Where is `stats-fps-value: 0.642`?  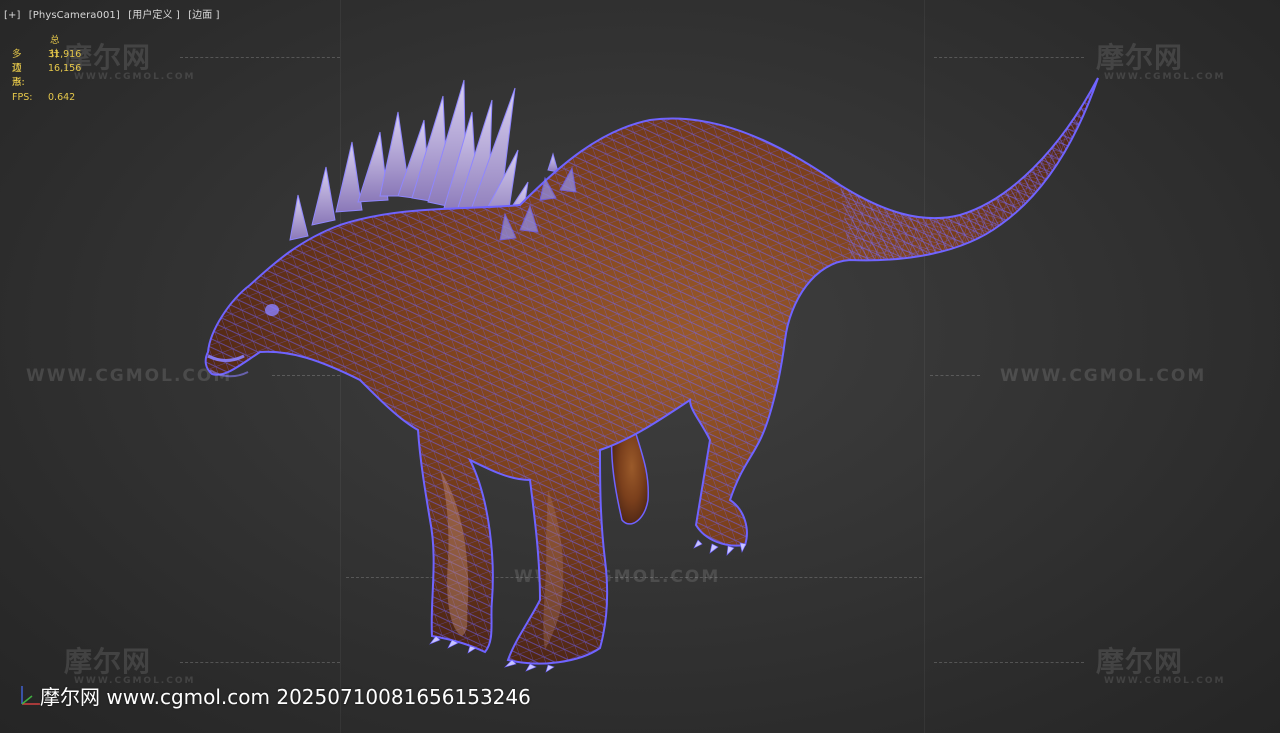 stats-fps-value: 0.642 is located at coordinates (62, 97).